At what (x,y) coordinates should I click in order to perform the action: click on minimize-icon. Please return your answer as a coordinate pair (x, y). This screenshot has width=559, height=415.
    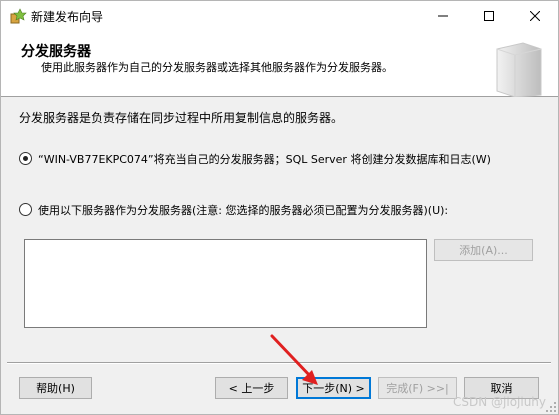
    Looking at the image, I should click on (443, 16).